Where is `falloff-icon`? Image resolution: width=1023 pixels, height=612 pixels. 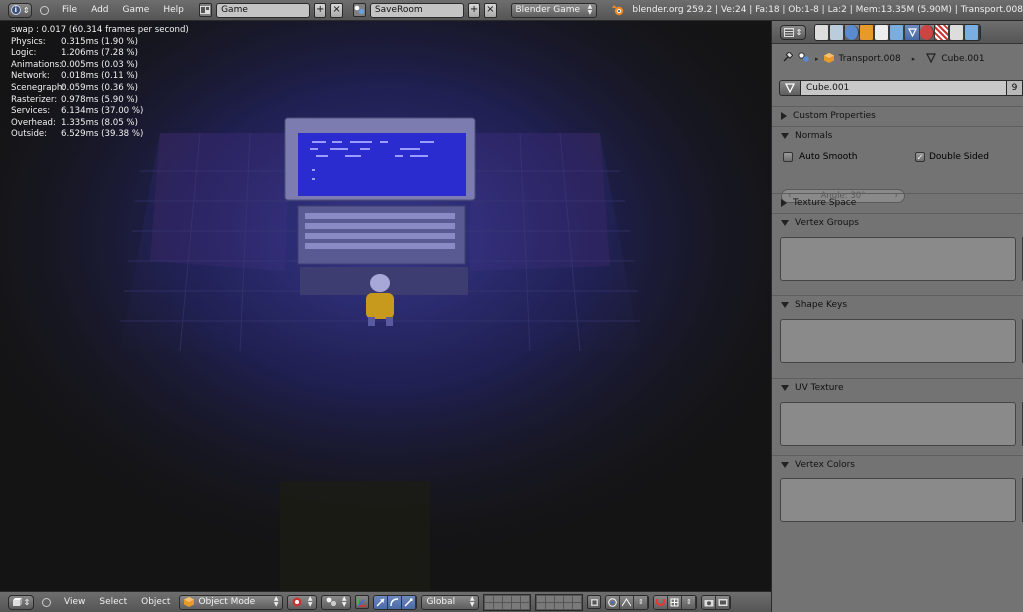
falloff-icon is located at coordinates (627, 602).